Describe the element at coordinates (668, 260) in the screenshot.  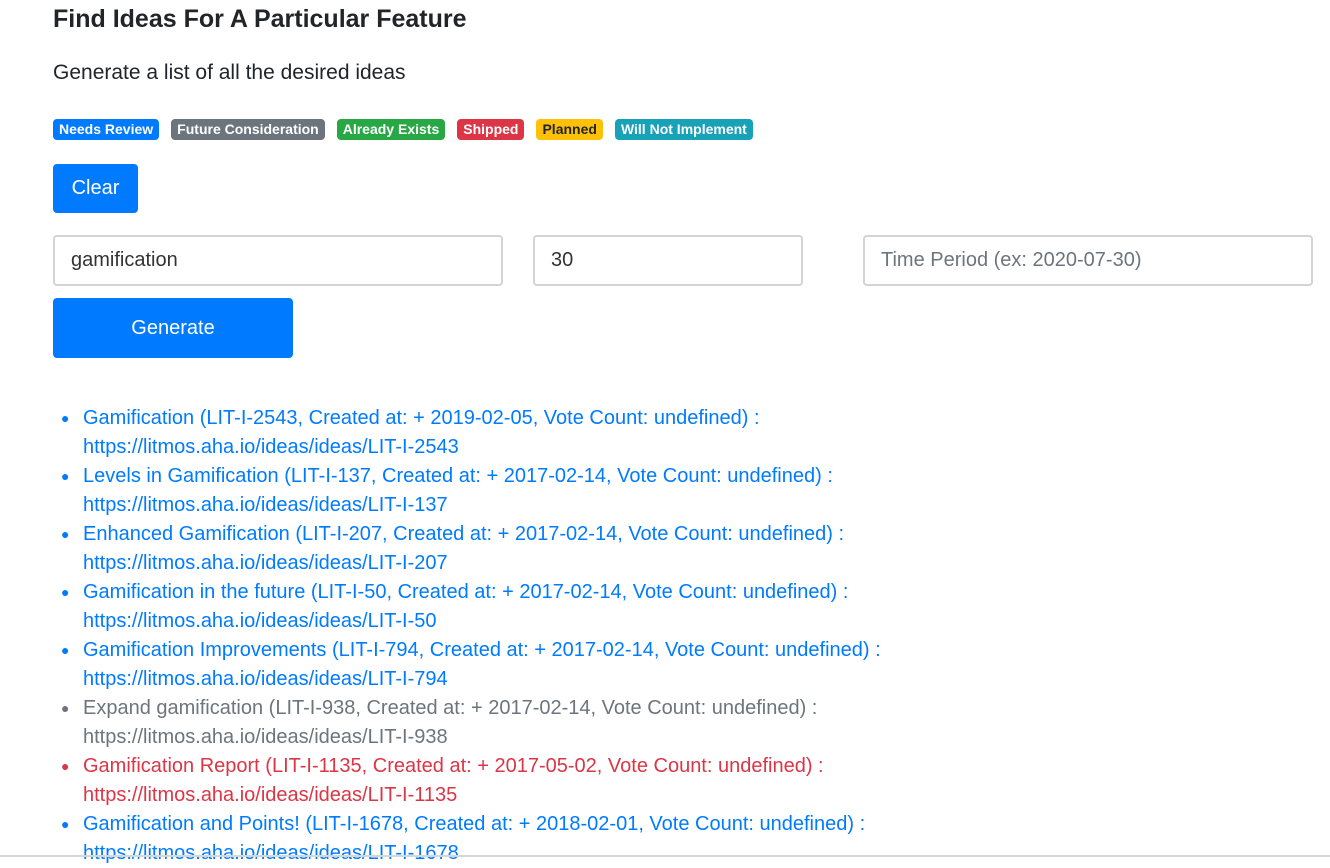
I see `count-input` at that location.